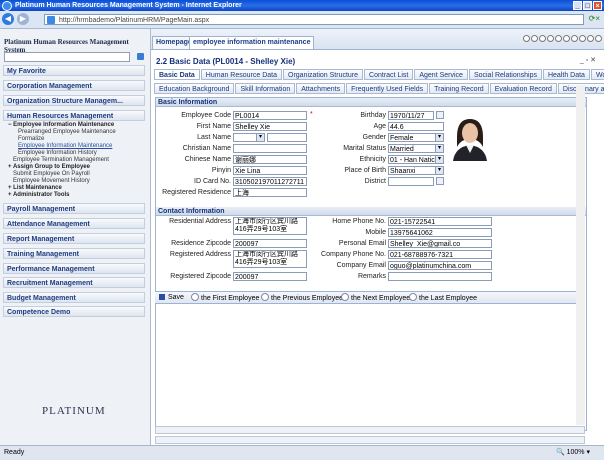 This screenshot has height=460, width=604. What do you see at coordinates (370, 440) in the screenshot?
I see `horizontal-scrollbar-outer` at bounding box center [370, 440].